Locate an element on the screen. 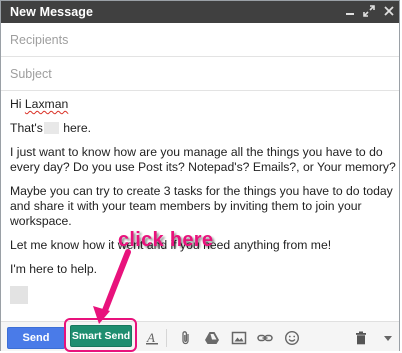 The width and height of the screenshot is (402, 353). format-text-icon: A is located at coordinates (152, 338).